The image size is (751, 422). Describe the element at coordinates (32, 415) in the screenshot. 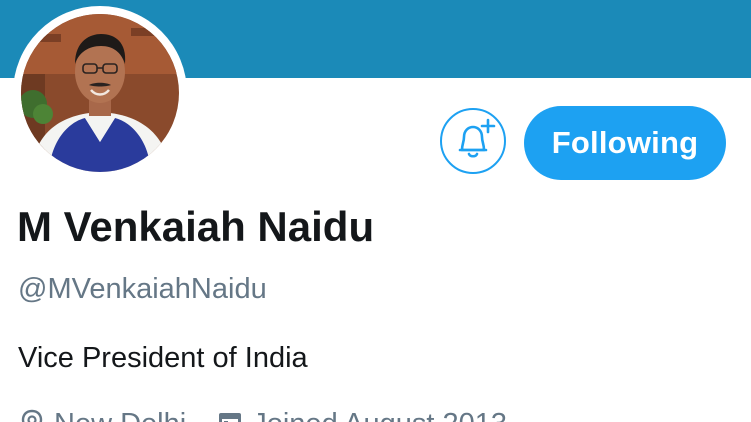

I see `location-pin-icon` at that location.